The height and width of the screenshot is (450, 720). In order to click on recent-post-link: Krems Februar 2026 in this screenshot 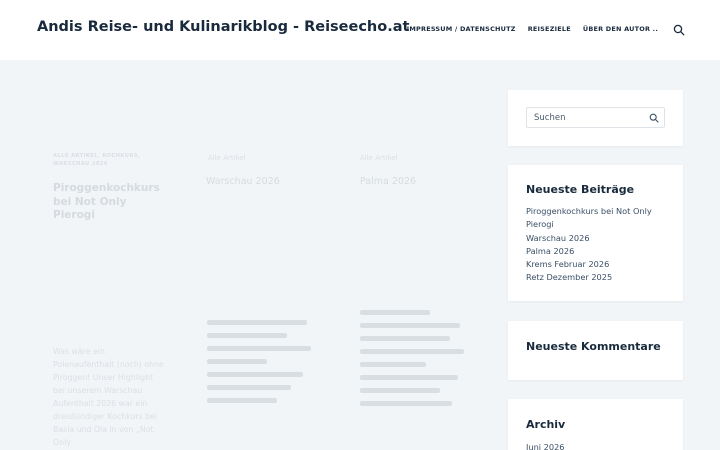, I will do `click(596, 264)`.